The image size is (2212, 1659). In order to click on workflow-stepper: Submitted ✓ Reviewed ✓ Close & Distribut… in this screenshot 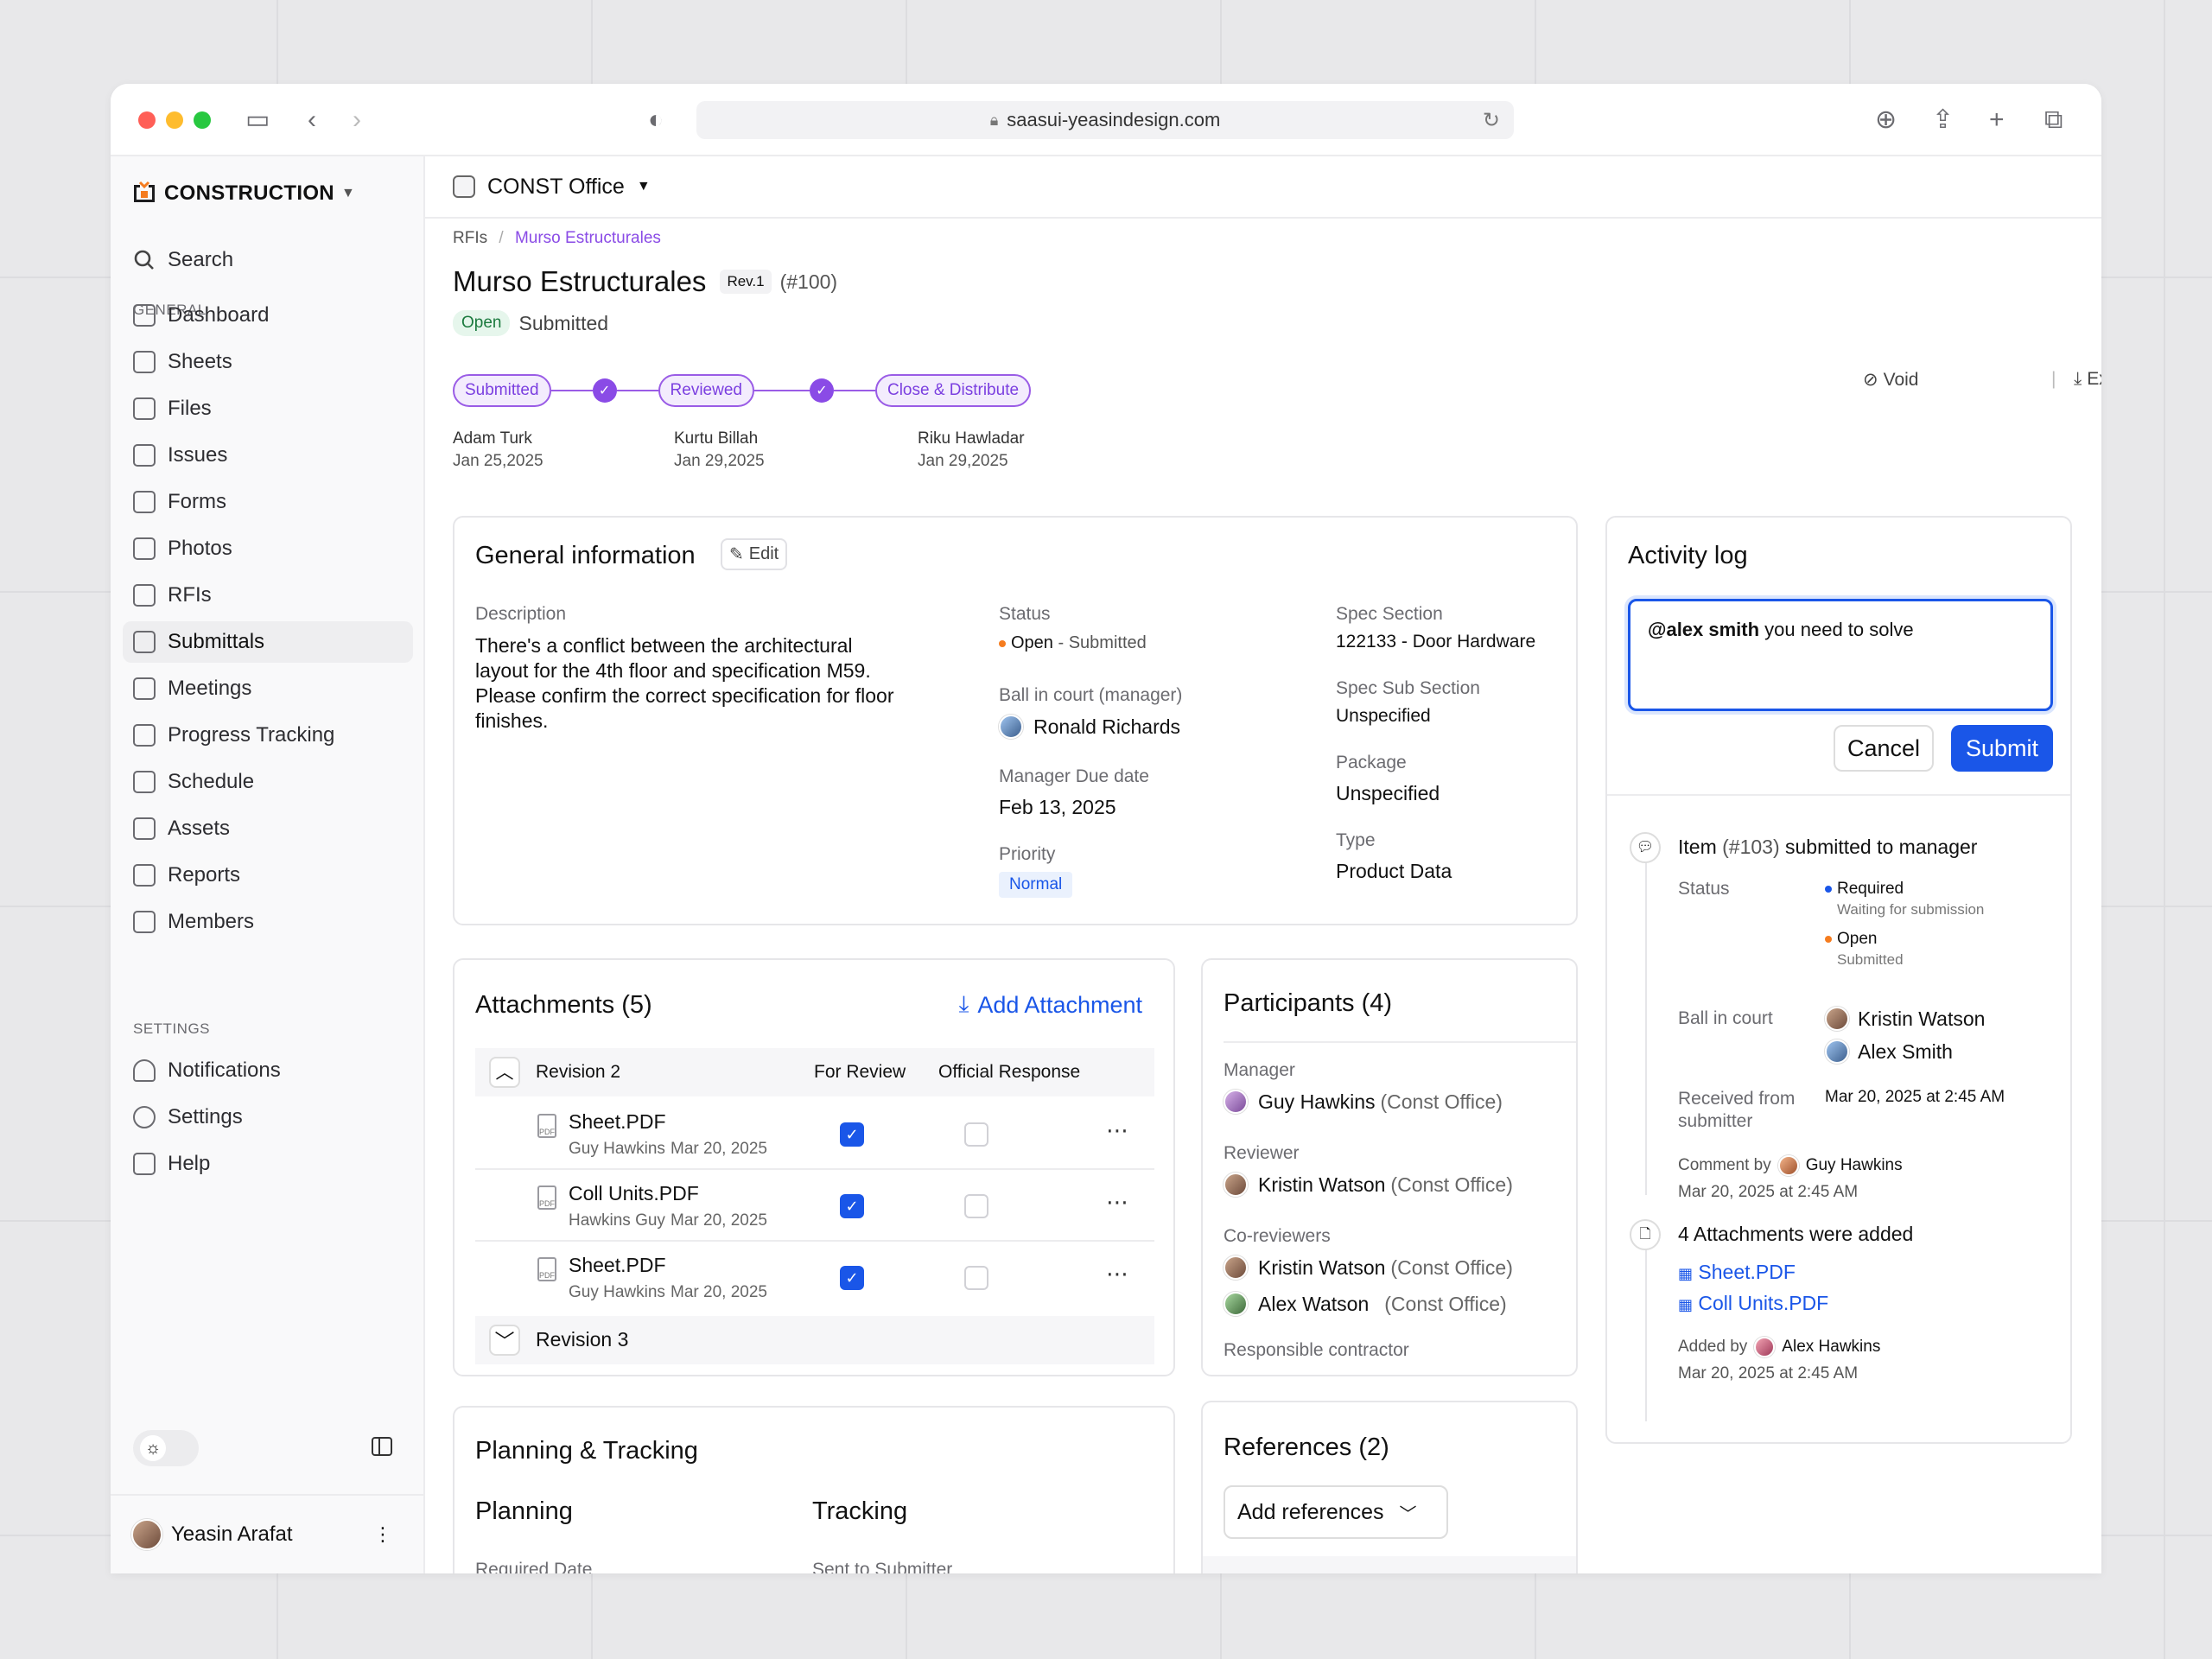, I will do `click(742, 390)`.